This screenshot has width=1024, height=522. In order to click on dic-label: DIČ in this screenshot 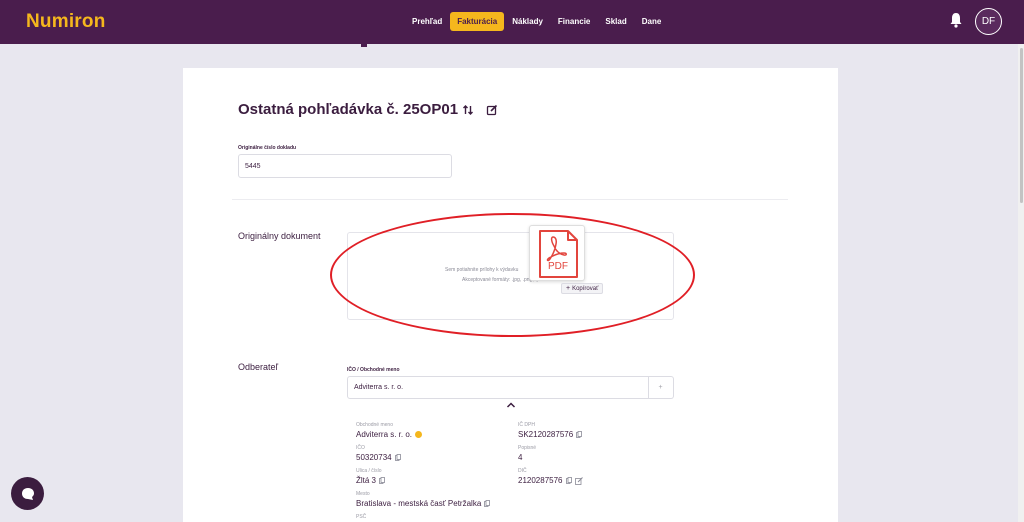, I will do `click(522, 471)`.